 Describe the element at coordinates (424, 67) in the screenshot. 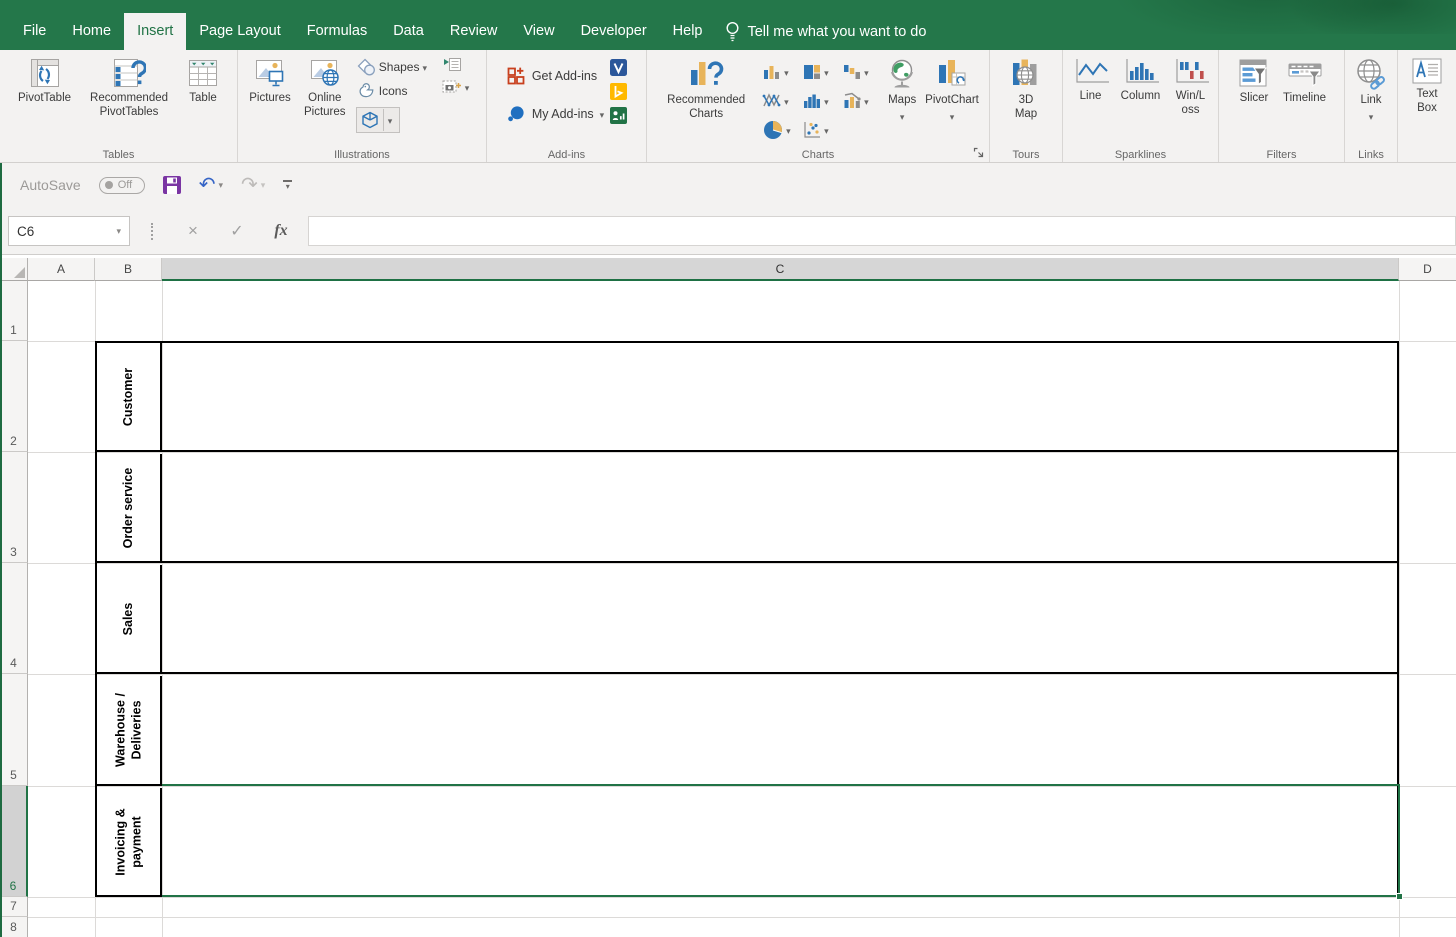

I see `shapes-dropdown-caret-icon` at that location.